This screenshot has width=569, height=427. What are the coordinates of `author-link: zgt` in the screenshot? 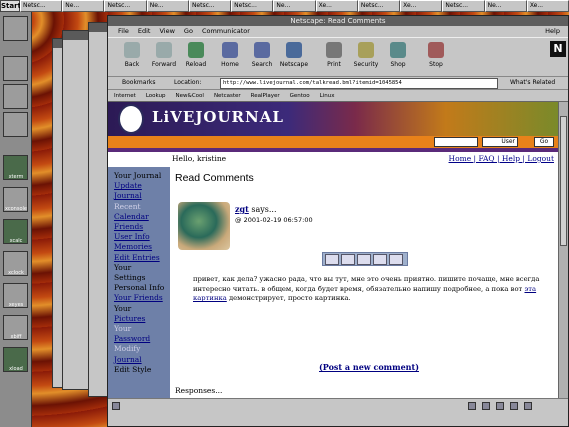 It's located at (242, 209).